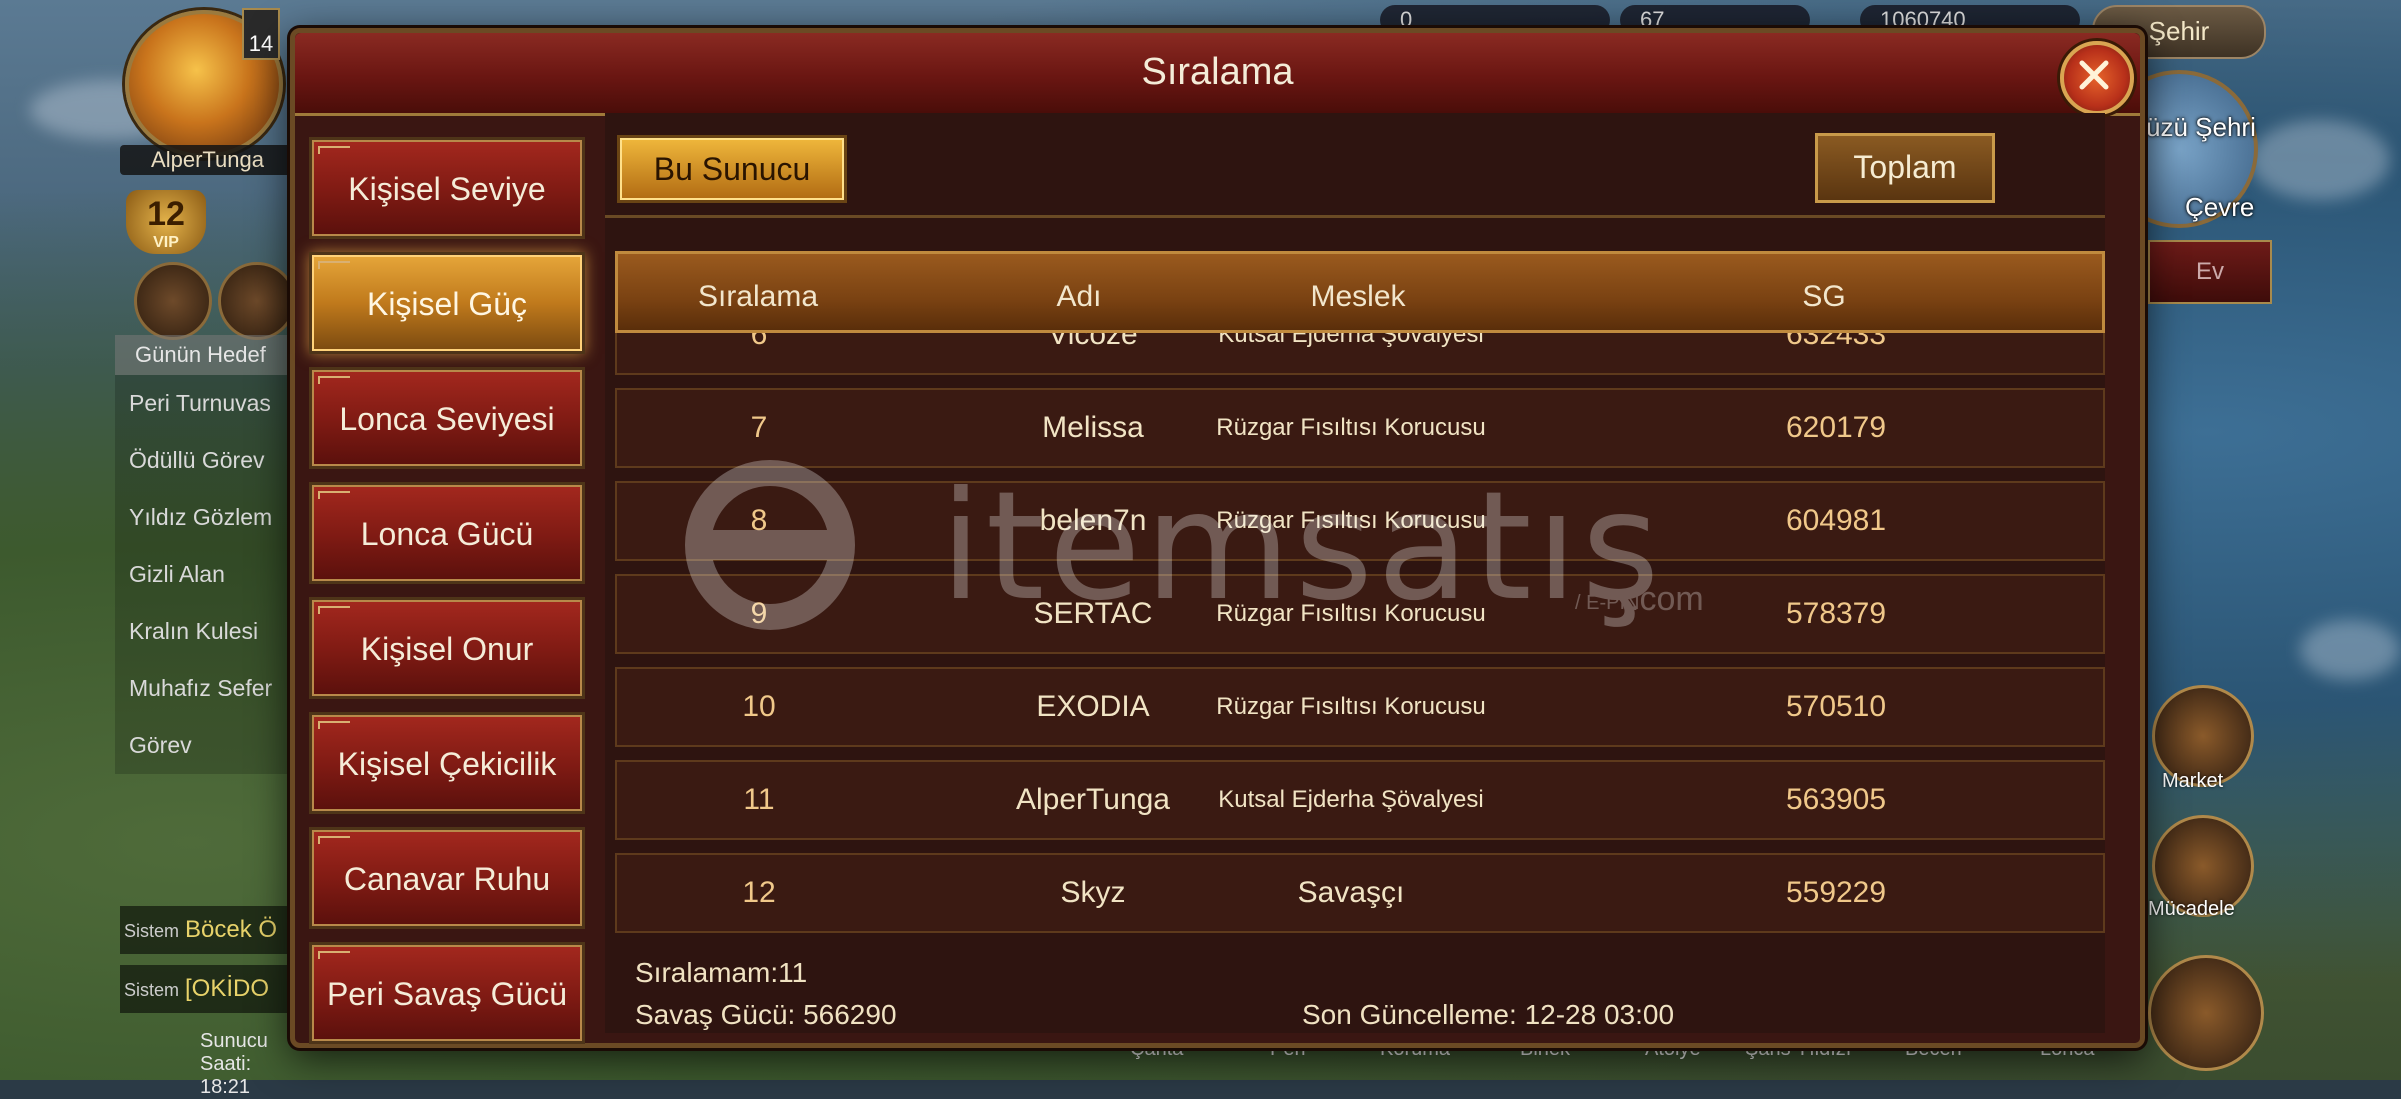 The image size is (2401, 1099). What do you see at coordinates (759, 799) in the screenshot?
I see `row-rank: 11` at bounding box center [759, 799].